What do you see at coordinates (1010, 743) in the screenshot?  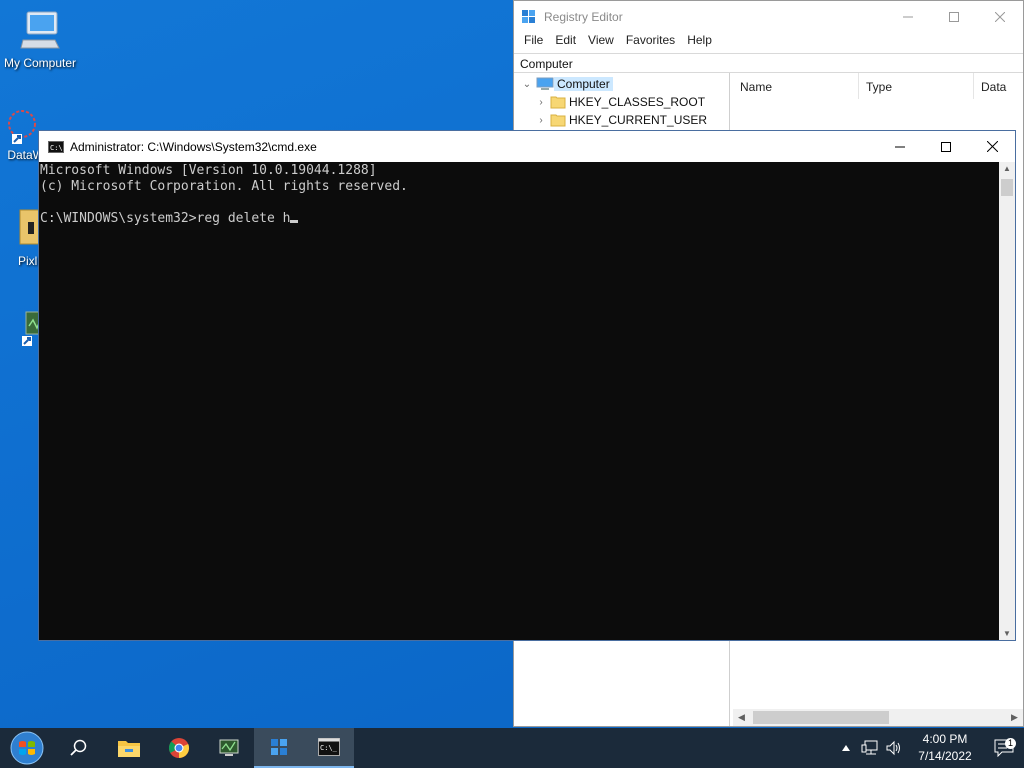 I see `notification-badge: 1` at bounding box center [1010, 743].